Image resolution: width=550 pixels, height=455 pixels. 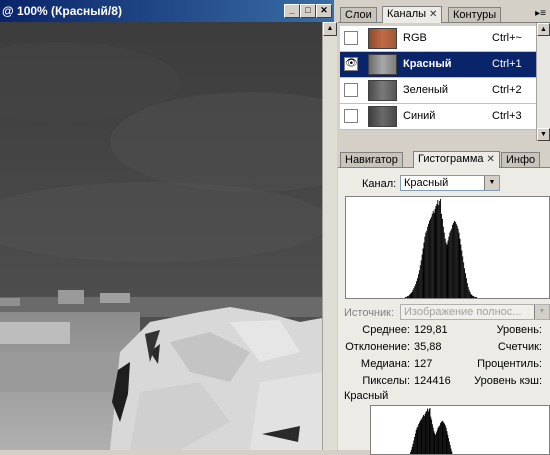 I want to click on tab-info: Инфо, so click(x=520, y=159).